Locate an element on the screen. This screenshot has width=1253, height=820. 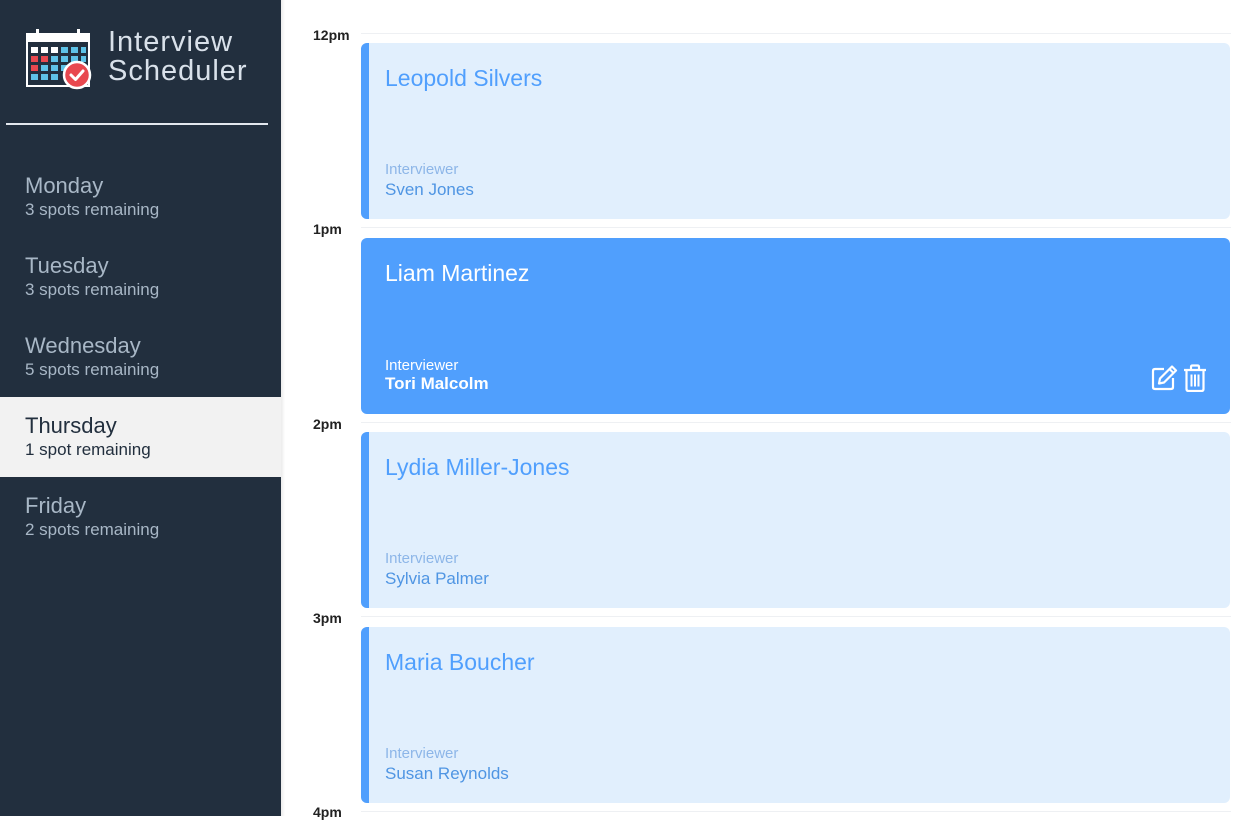
app-title-line-2: Scheduler is located at coordinates (178, 71).